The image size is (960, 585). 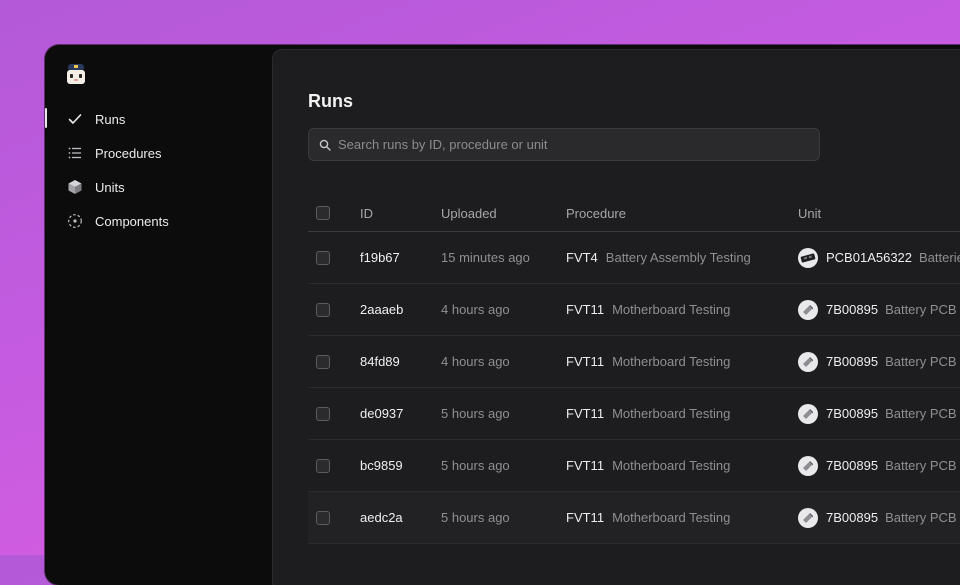 I want to click on unit-part: Batterie, so click(x=939, y=257).